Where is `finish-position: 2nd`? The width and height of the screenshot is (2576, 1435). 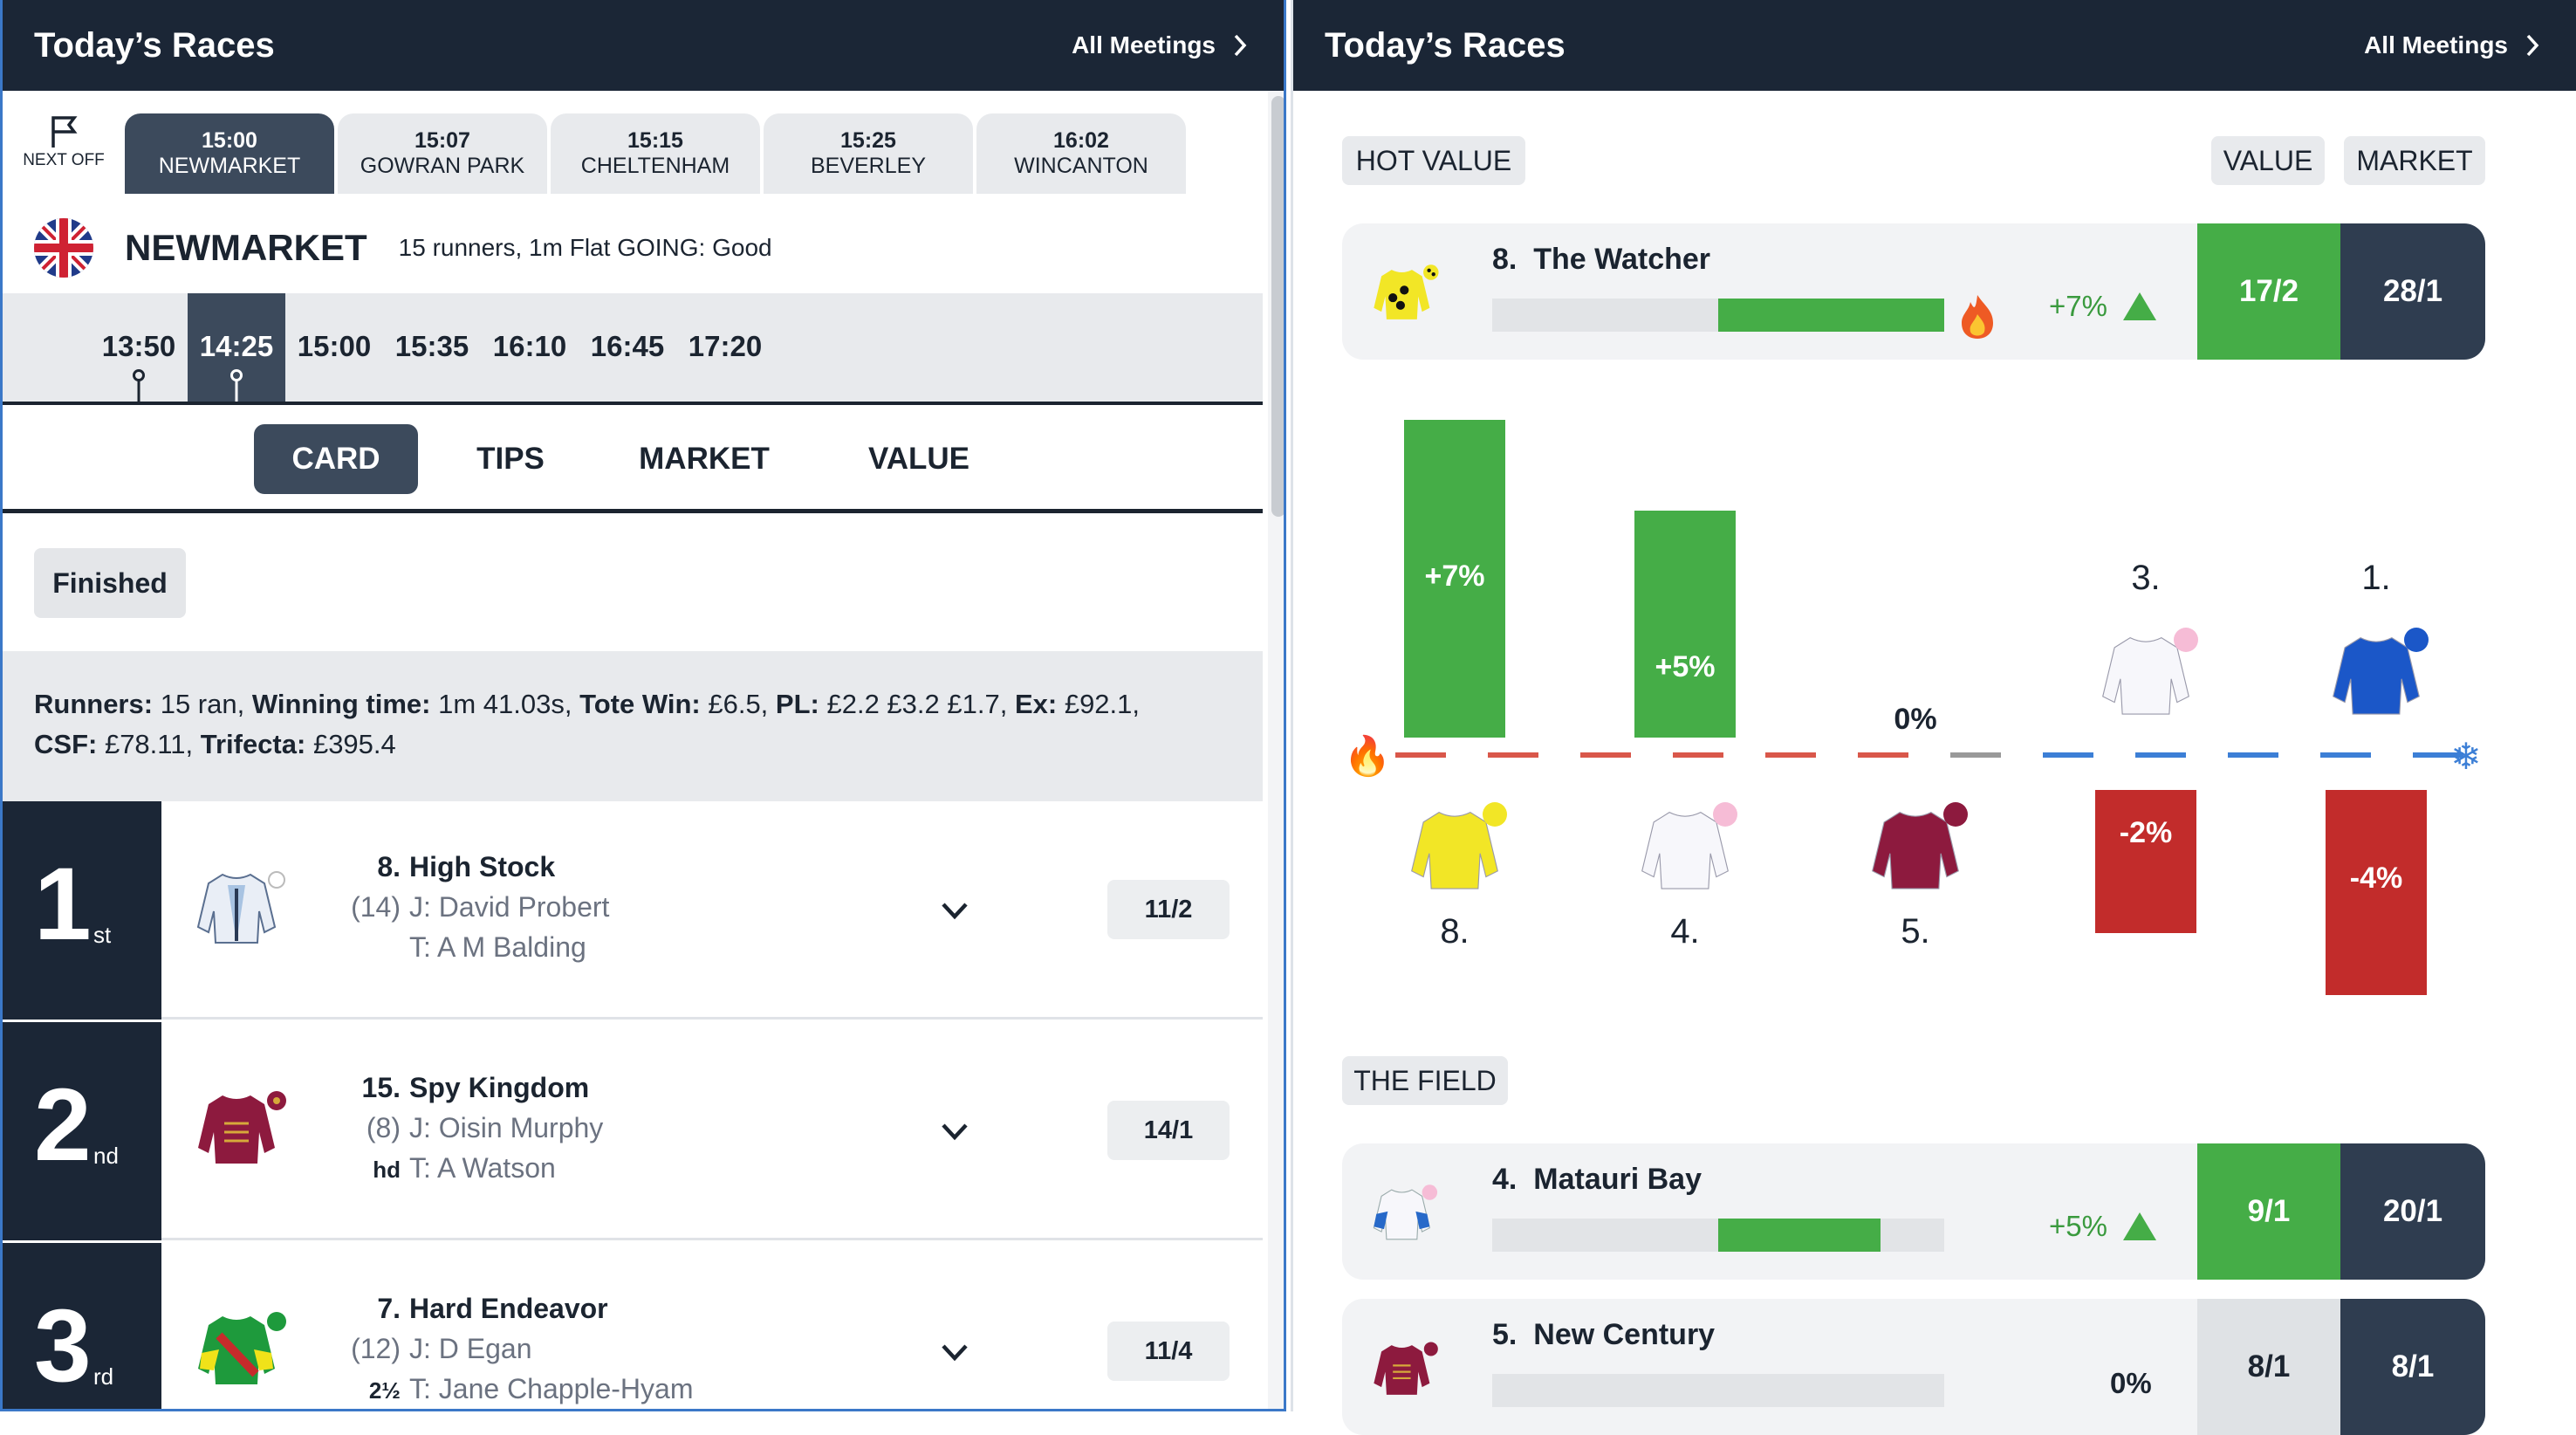
finish-position: 2nd is located at coordinates (82, 1131).